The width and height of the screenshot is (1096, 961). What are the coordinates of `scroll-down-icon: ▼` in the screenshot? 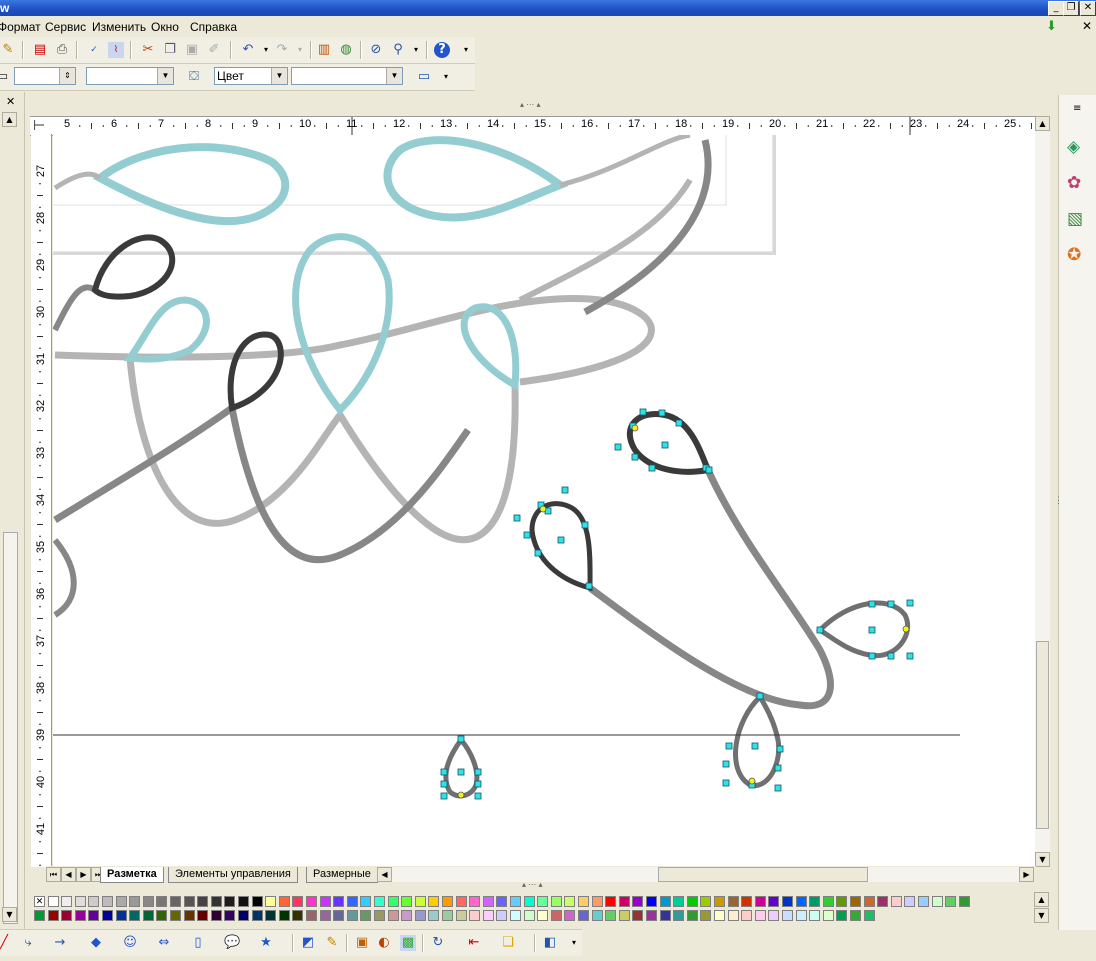 It's located at (1042, 859).